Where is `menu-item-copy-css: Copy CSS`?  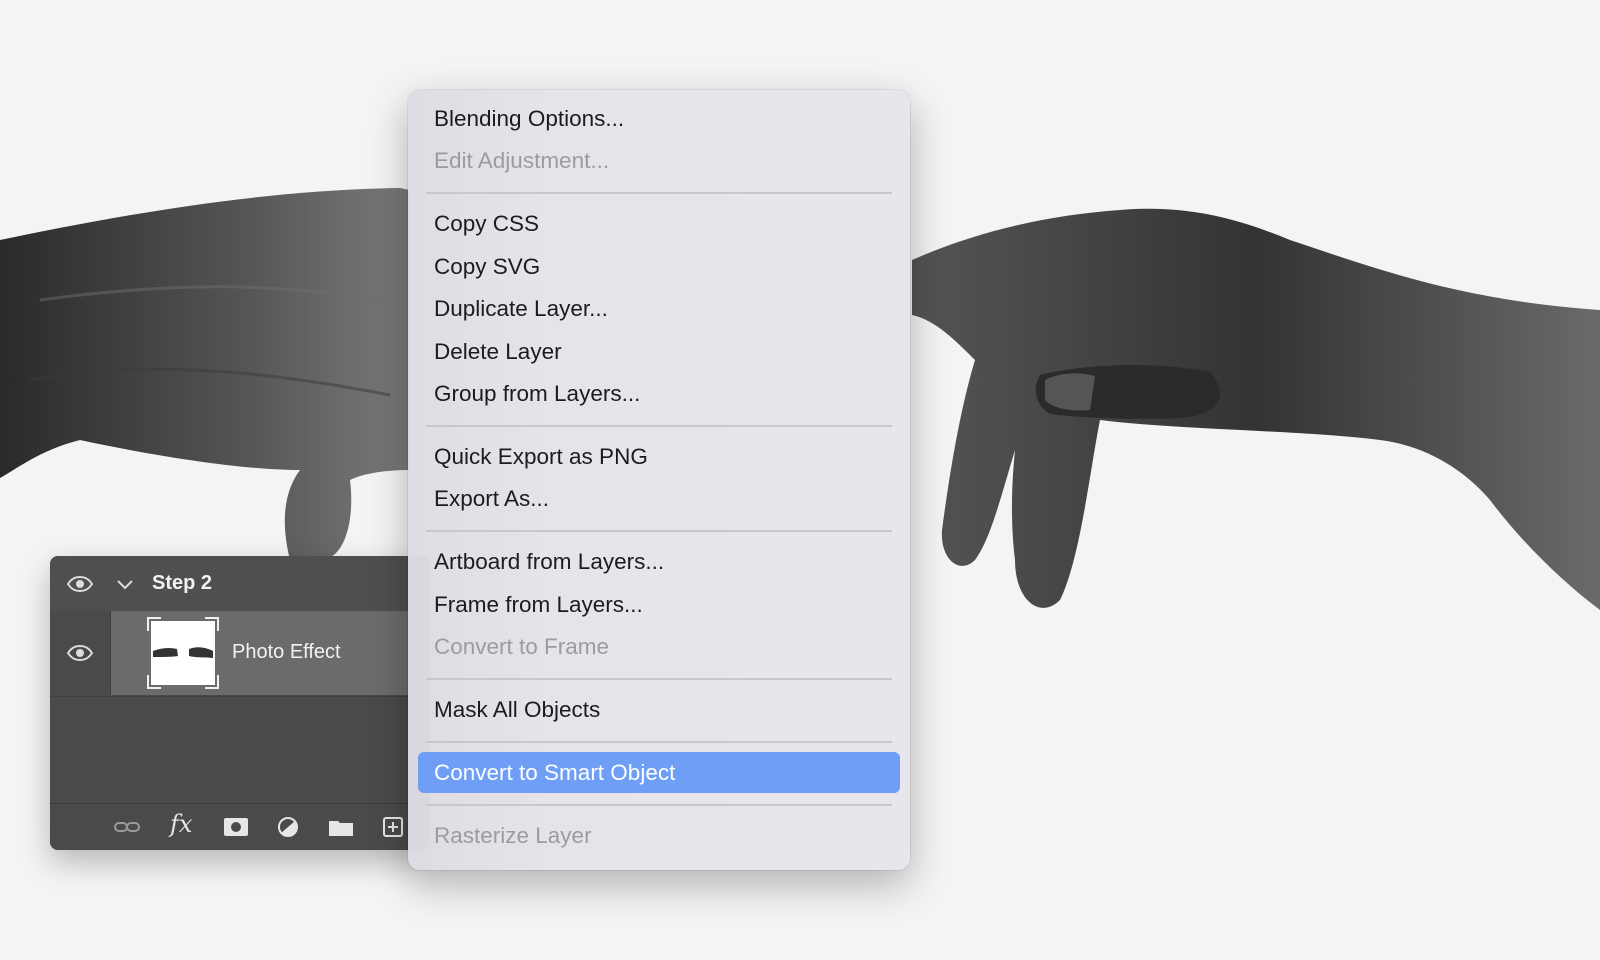
menu-item-copy-css: Copy CSS is located at coordinates (659, 223).